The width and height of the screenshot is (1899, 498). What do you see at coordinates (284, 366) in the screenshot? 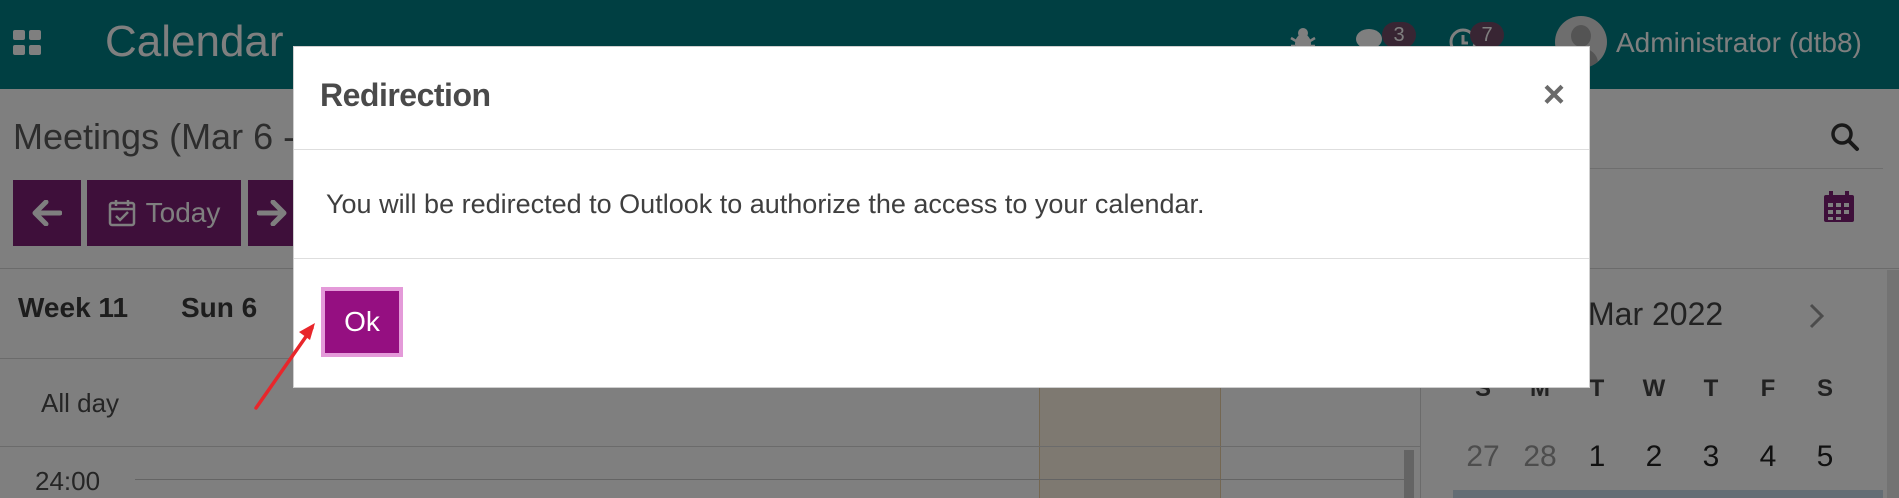
I see `annotation-arrow-icon` at bounding box center [284, 366].